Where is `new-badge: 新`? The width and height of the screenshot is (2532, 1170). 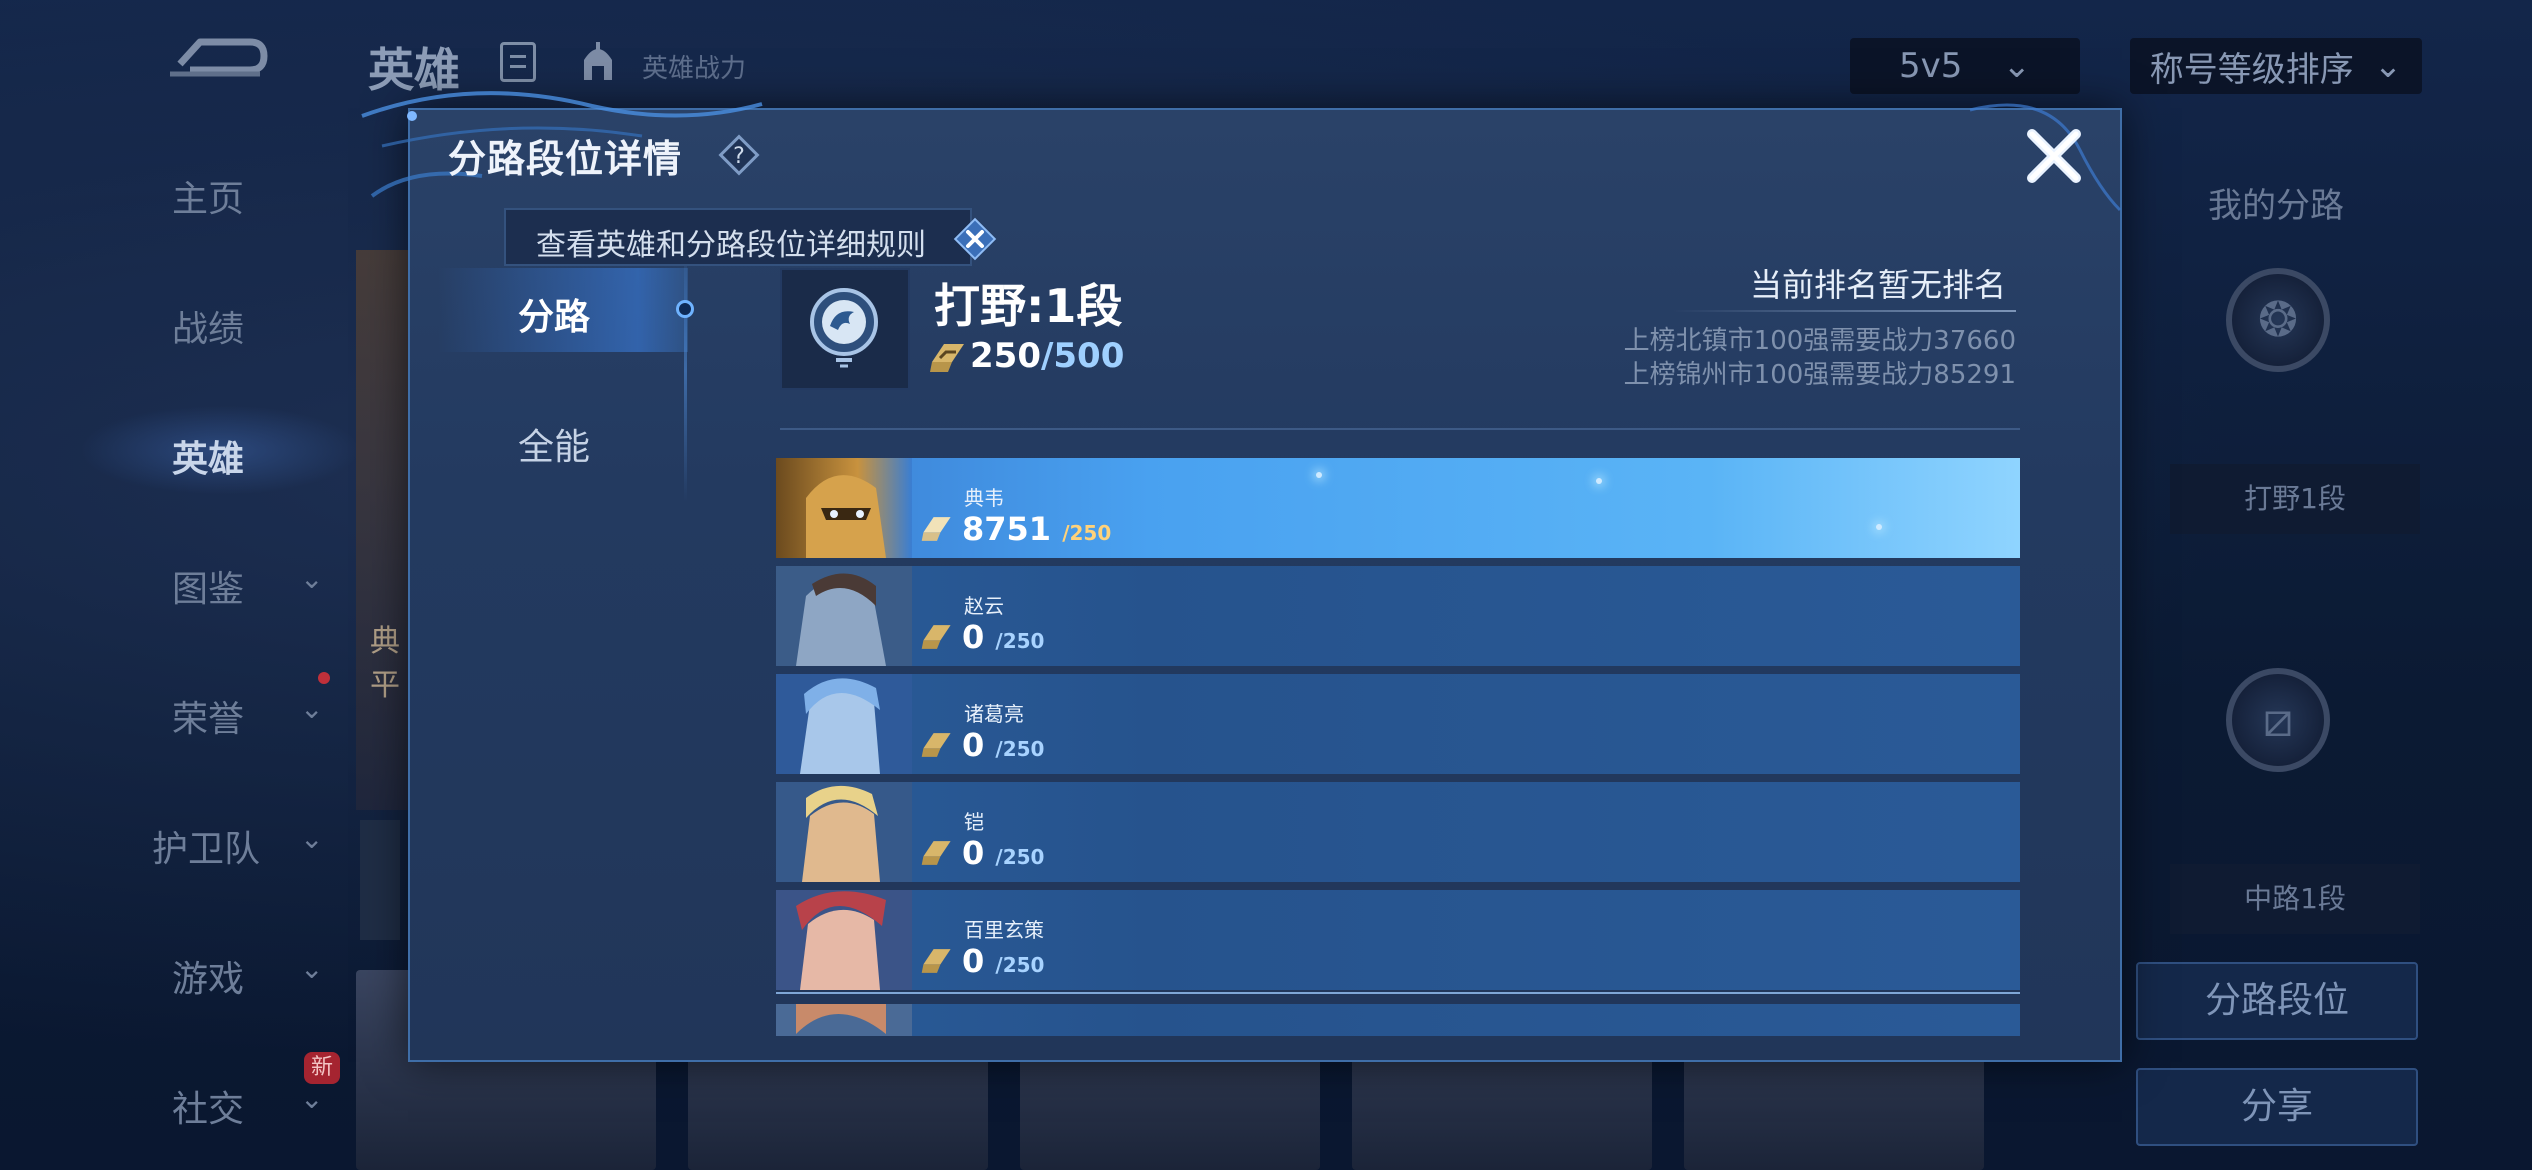
new-badge: 新 is located at coordinates (322, 1068).